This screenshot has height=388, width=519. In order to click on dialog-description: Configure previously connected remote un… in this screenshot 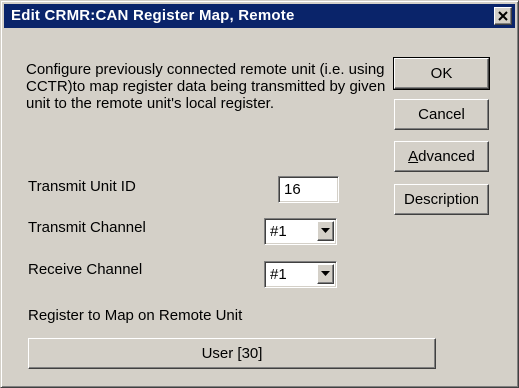, I will do `click(206, 86)`.